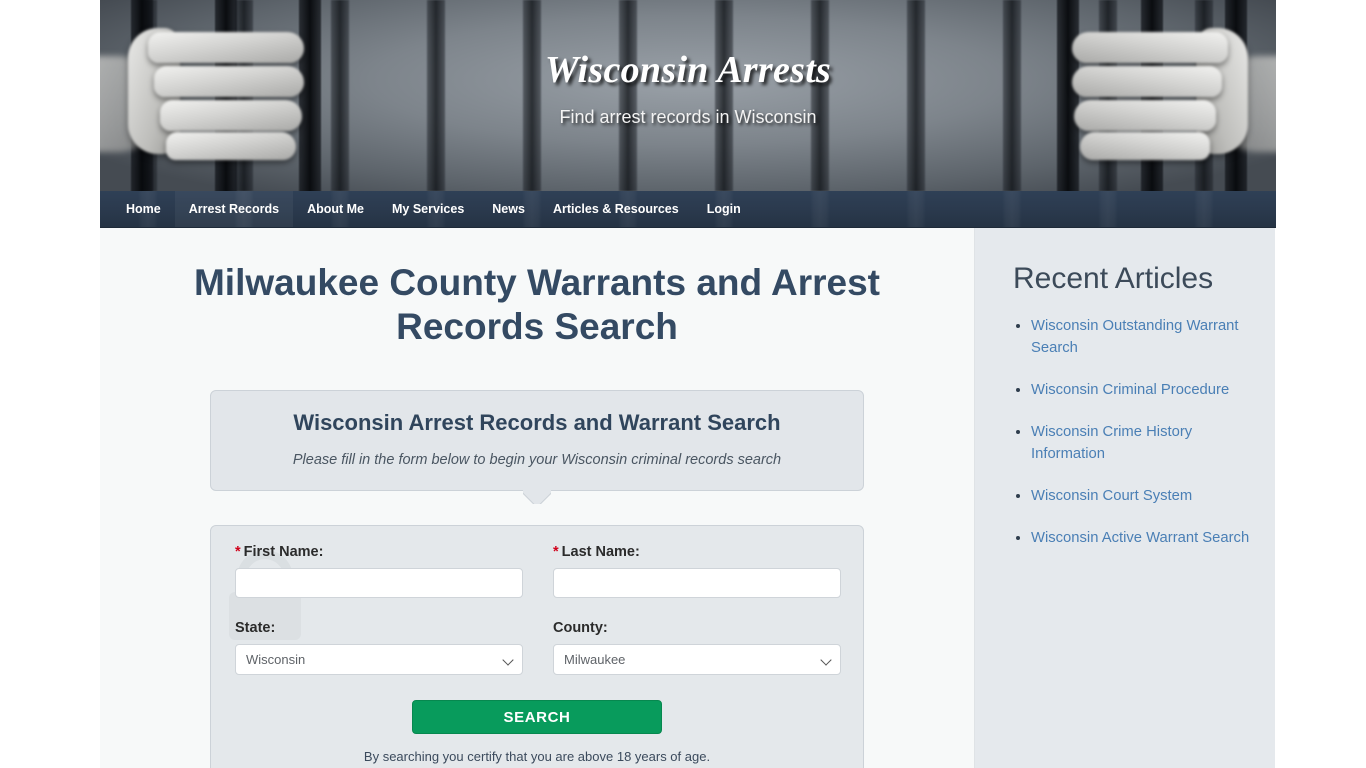 Image resolution: width=1366 pixels, height=768 pixels. Describe the element at coordinates (508, 209) in the screenshot. I see `nav-item-news: News` at that location.